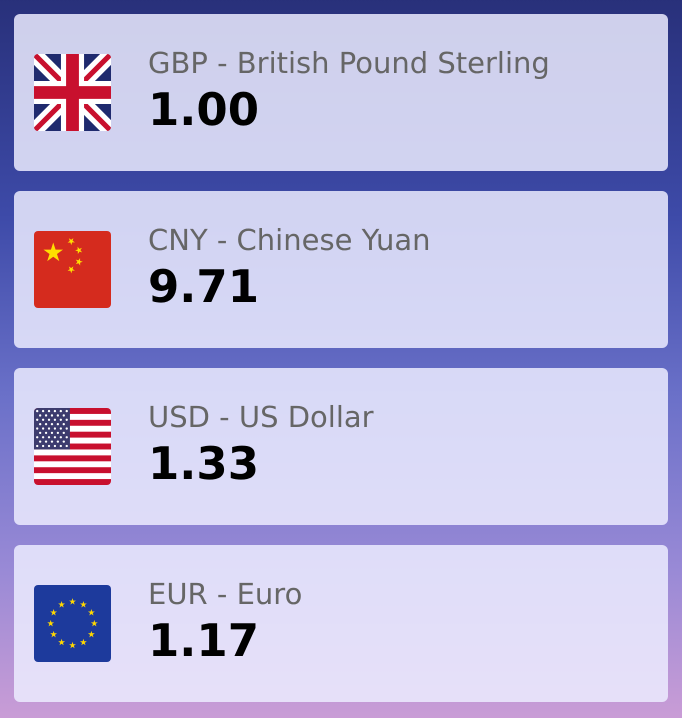 Image resolution: width=682 pixels, height=718 pixels. What do you see at coordinates (204, 463) in the screenshot?
I see `exchange-rate: 1.33` at bounding box center [204, 463].